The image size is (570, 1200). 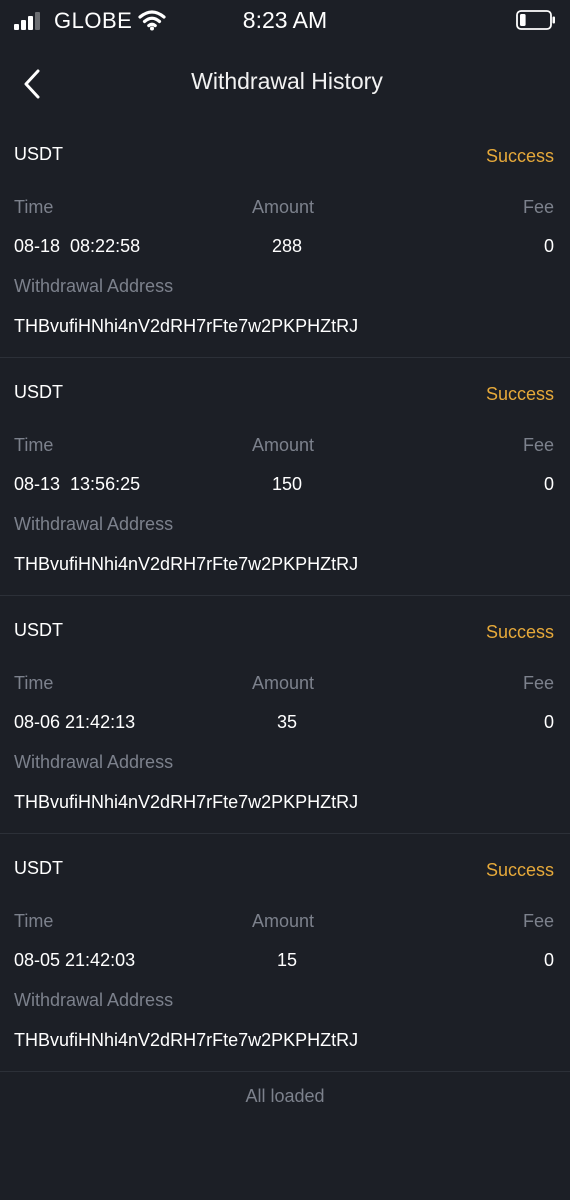 What do you see at coordinates (75, 722) in the screenshot?
I see `time-value: 08-06 21:42:13` at bounding box center [75, 722].